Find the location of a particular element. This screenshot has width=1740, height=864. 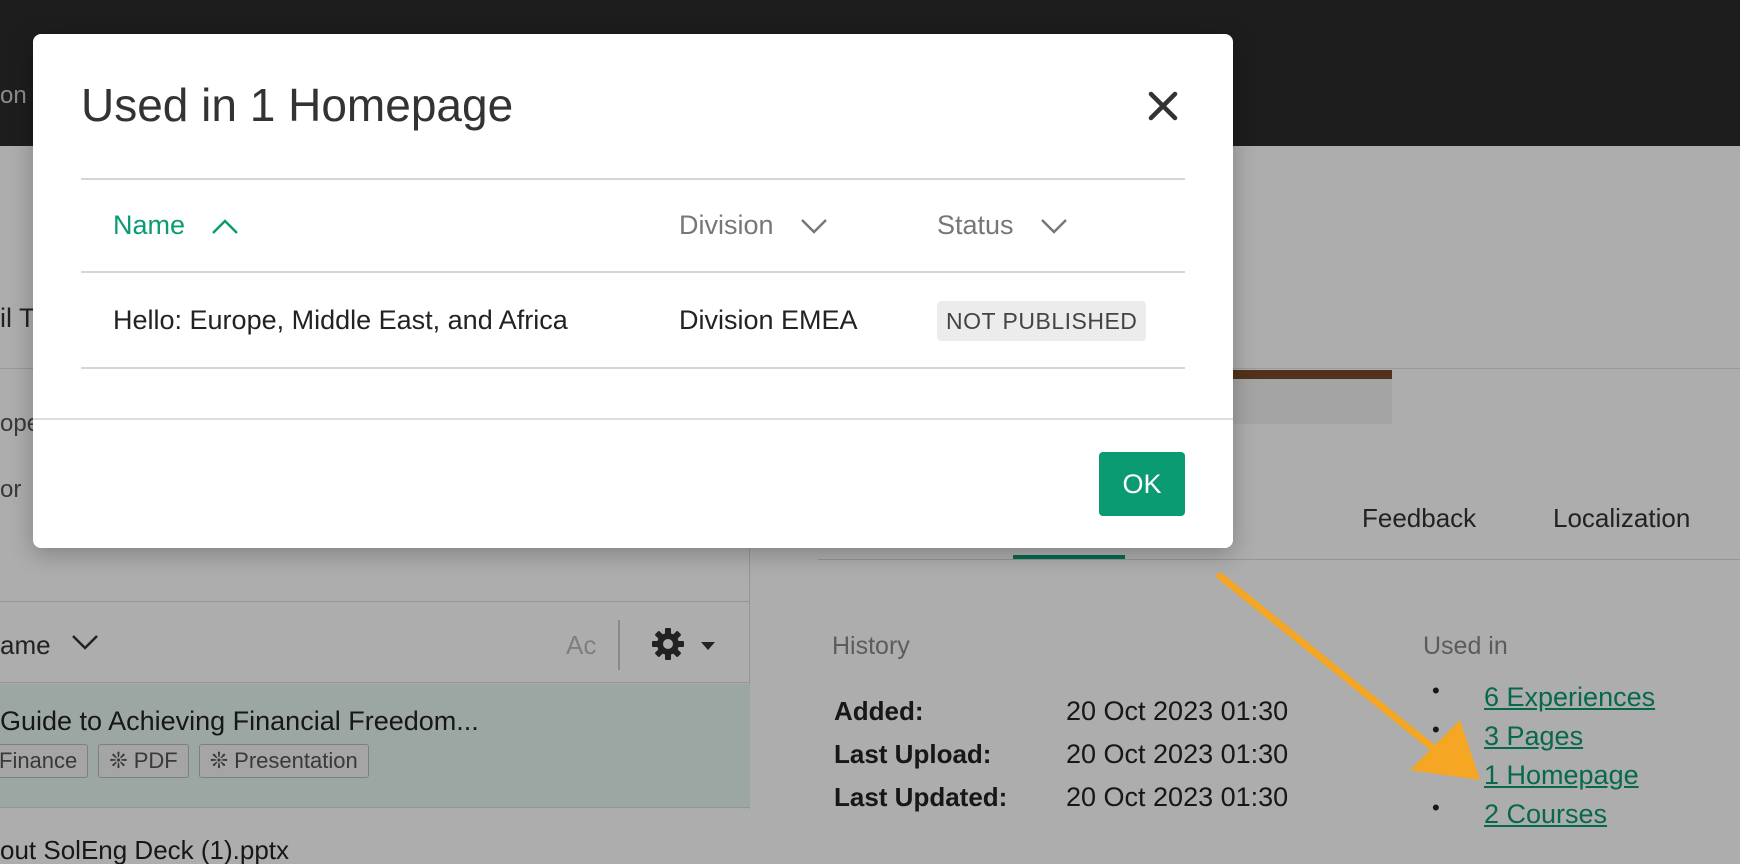

close-icon is located at coordinates (1163, 106).